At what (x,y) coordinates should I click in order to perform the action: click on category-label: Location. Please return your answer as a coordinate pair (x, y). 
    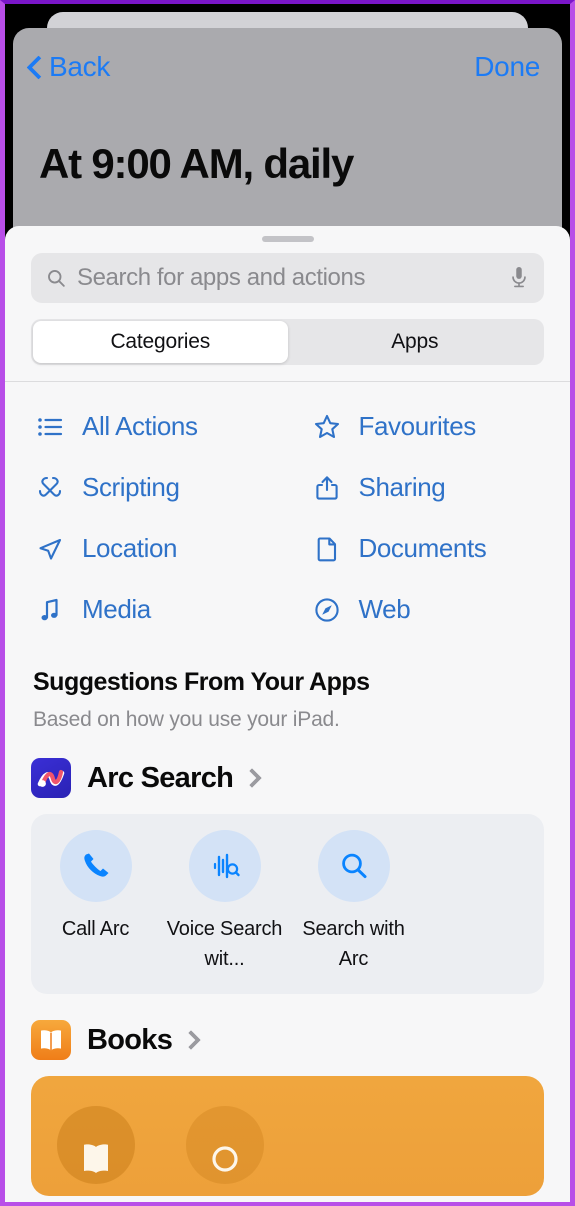
    Looking at the image, I should click on (130, 548).